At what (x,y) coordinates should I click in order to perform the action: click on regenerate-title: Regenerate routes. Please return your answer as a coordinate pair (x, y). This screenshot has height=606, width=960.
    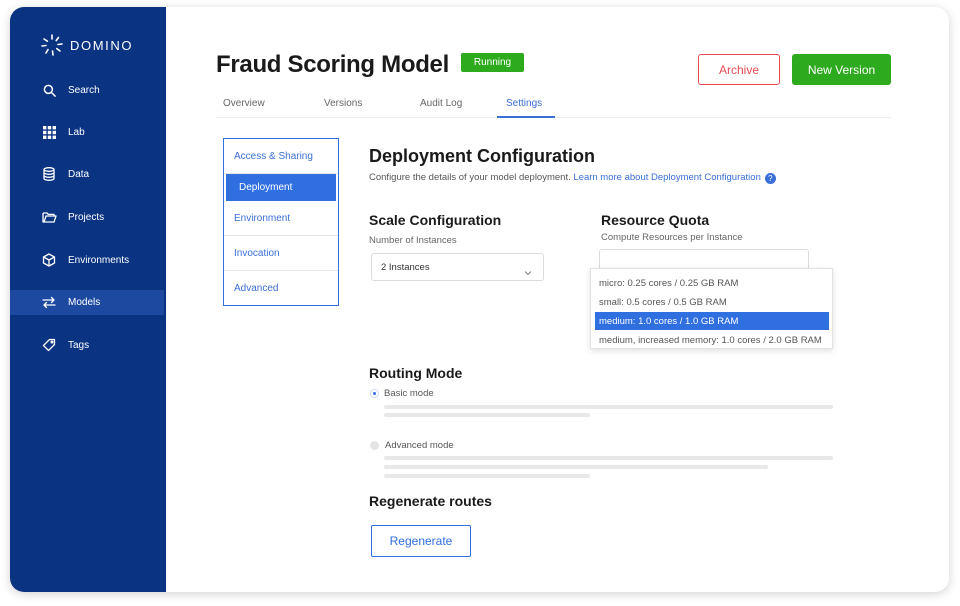
    Looking at the image, I should click on (430, 501).